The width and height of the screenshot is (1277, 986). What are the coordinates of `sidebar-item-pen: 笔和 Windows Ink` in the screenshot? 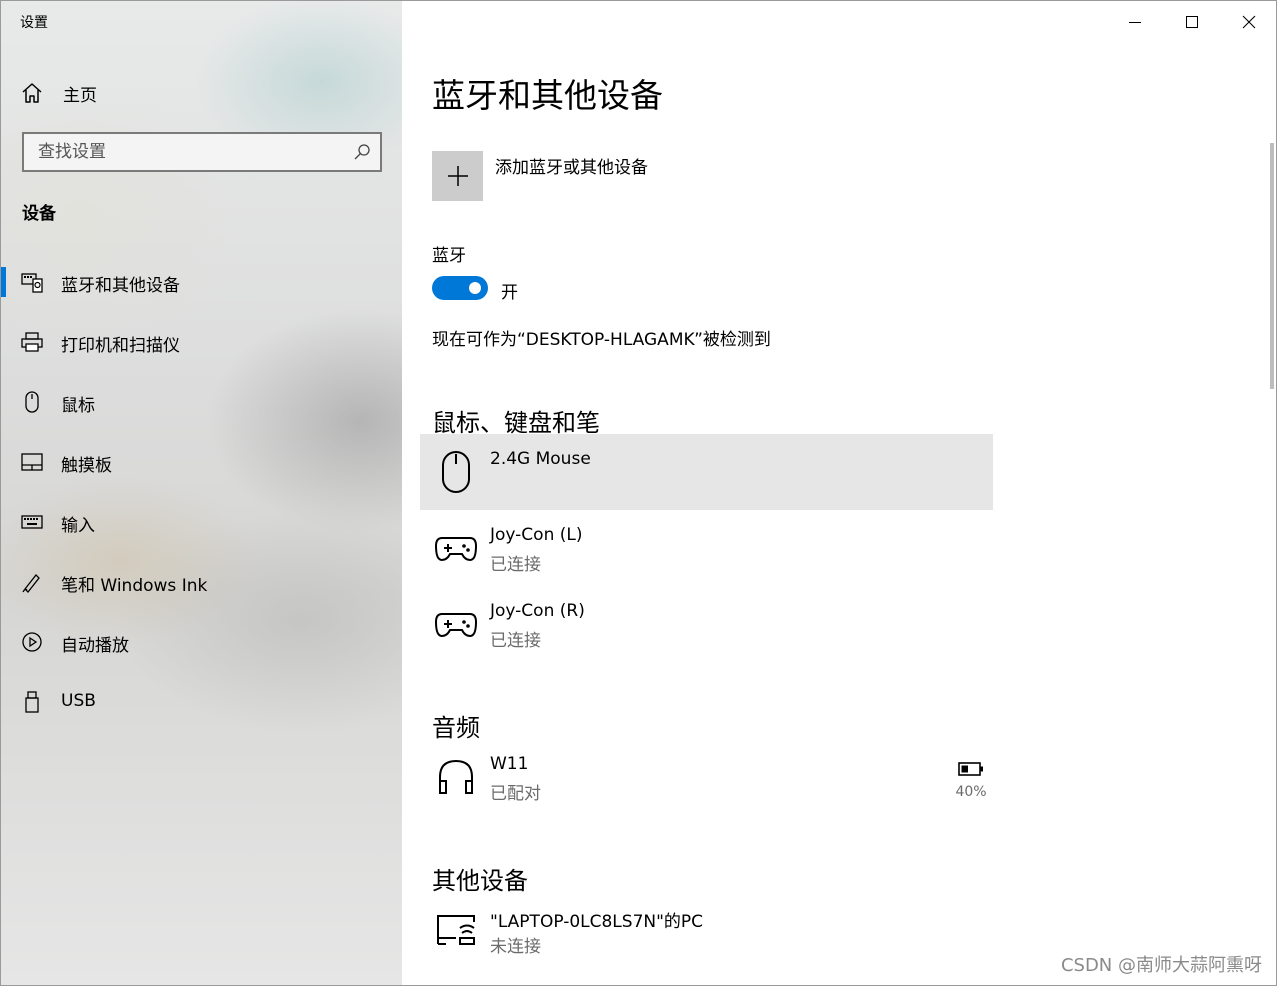 It's located at (201, 583).